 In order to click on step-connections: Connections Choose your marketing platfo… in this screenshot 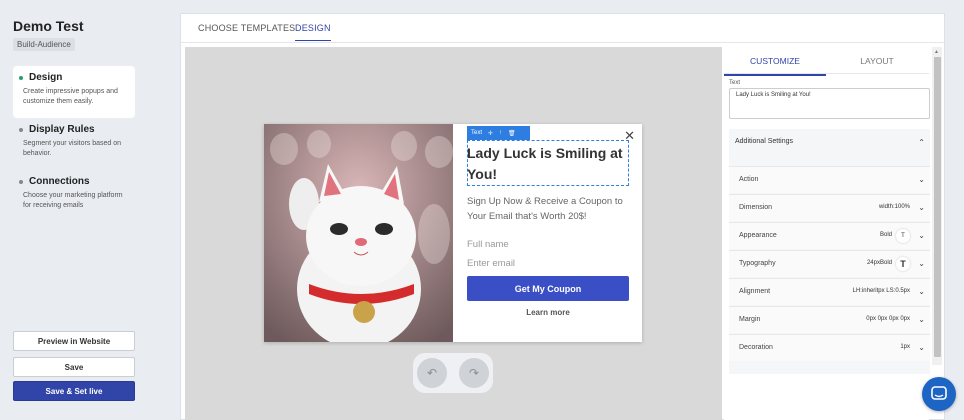, I will do `click(74, 194)`.